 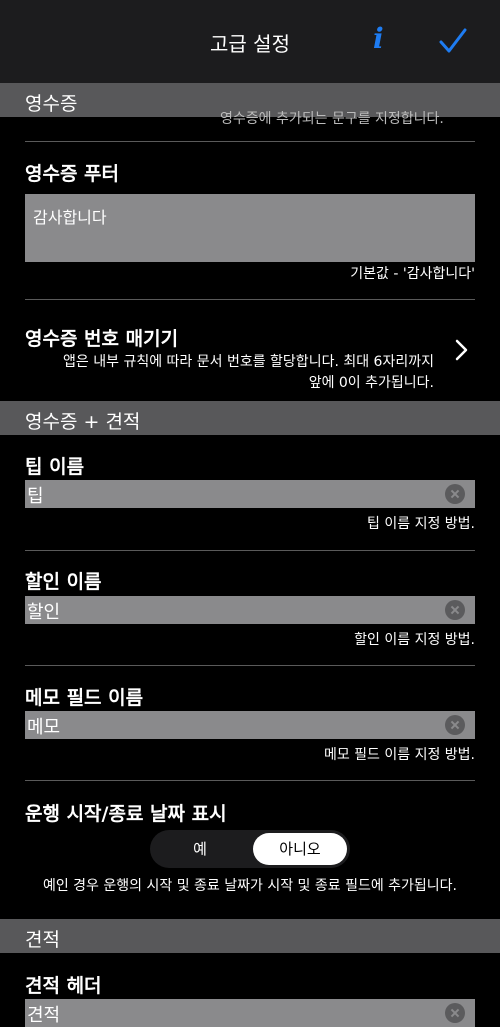 I want to click on page-title: 고급 설정, so click(x=250, y=44).